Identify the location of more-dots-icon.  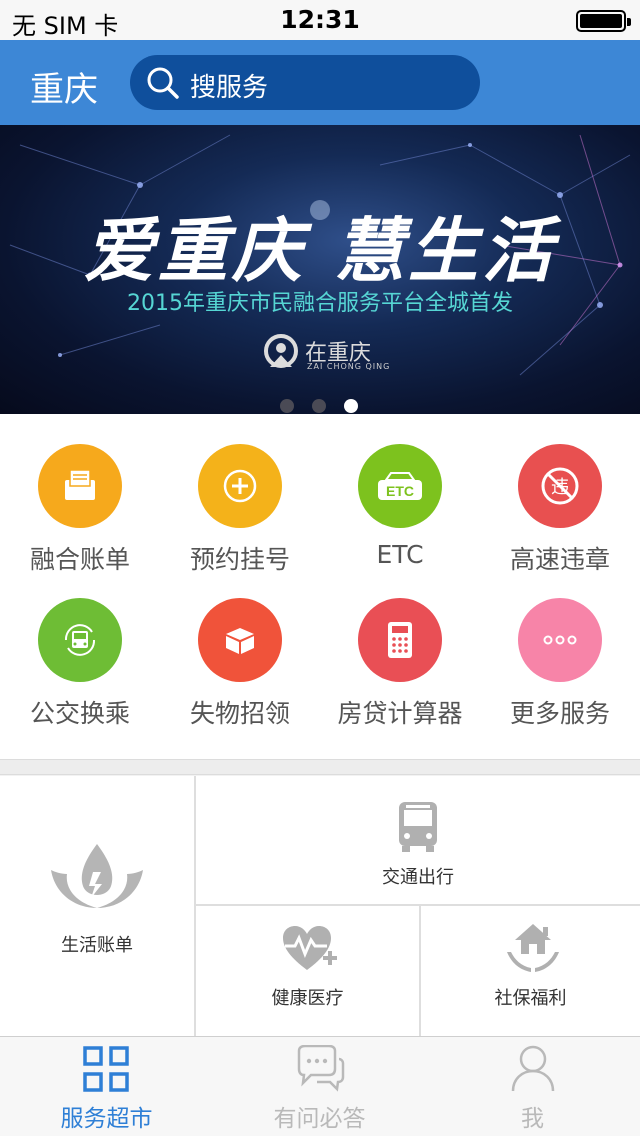
(560, 640).